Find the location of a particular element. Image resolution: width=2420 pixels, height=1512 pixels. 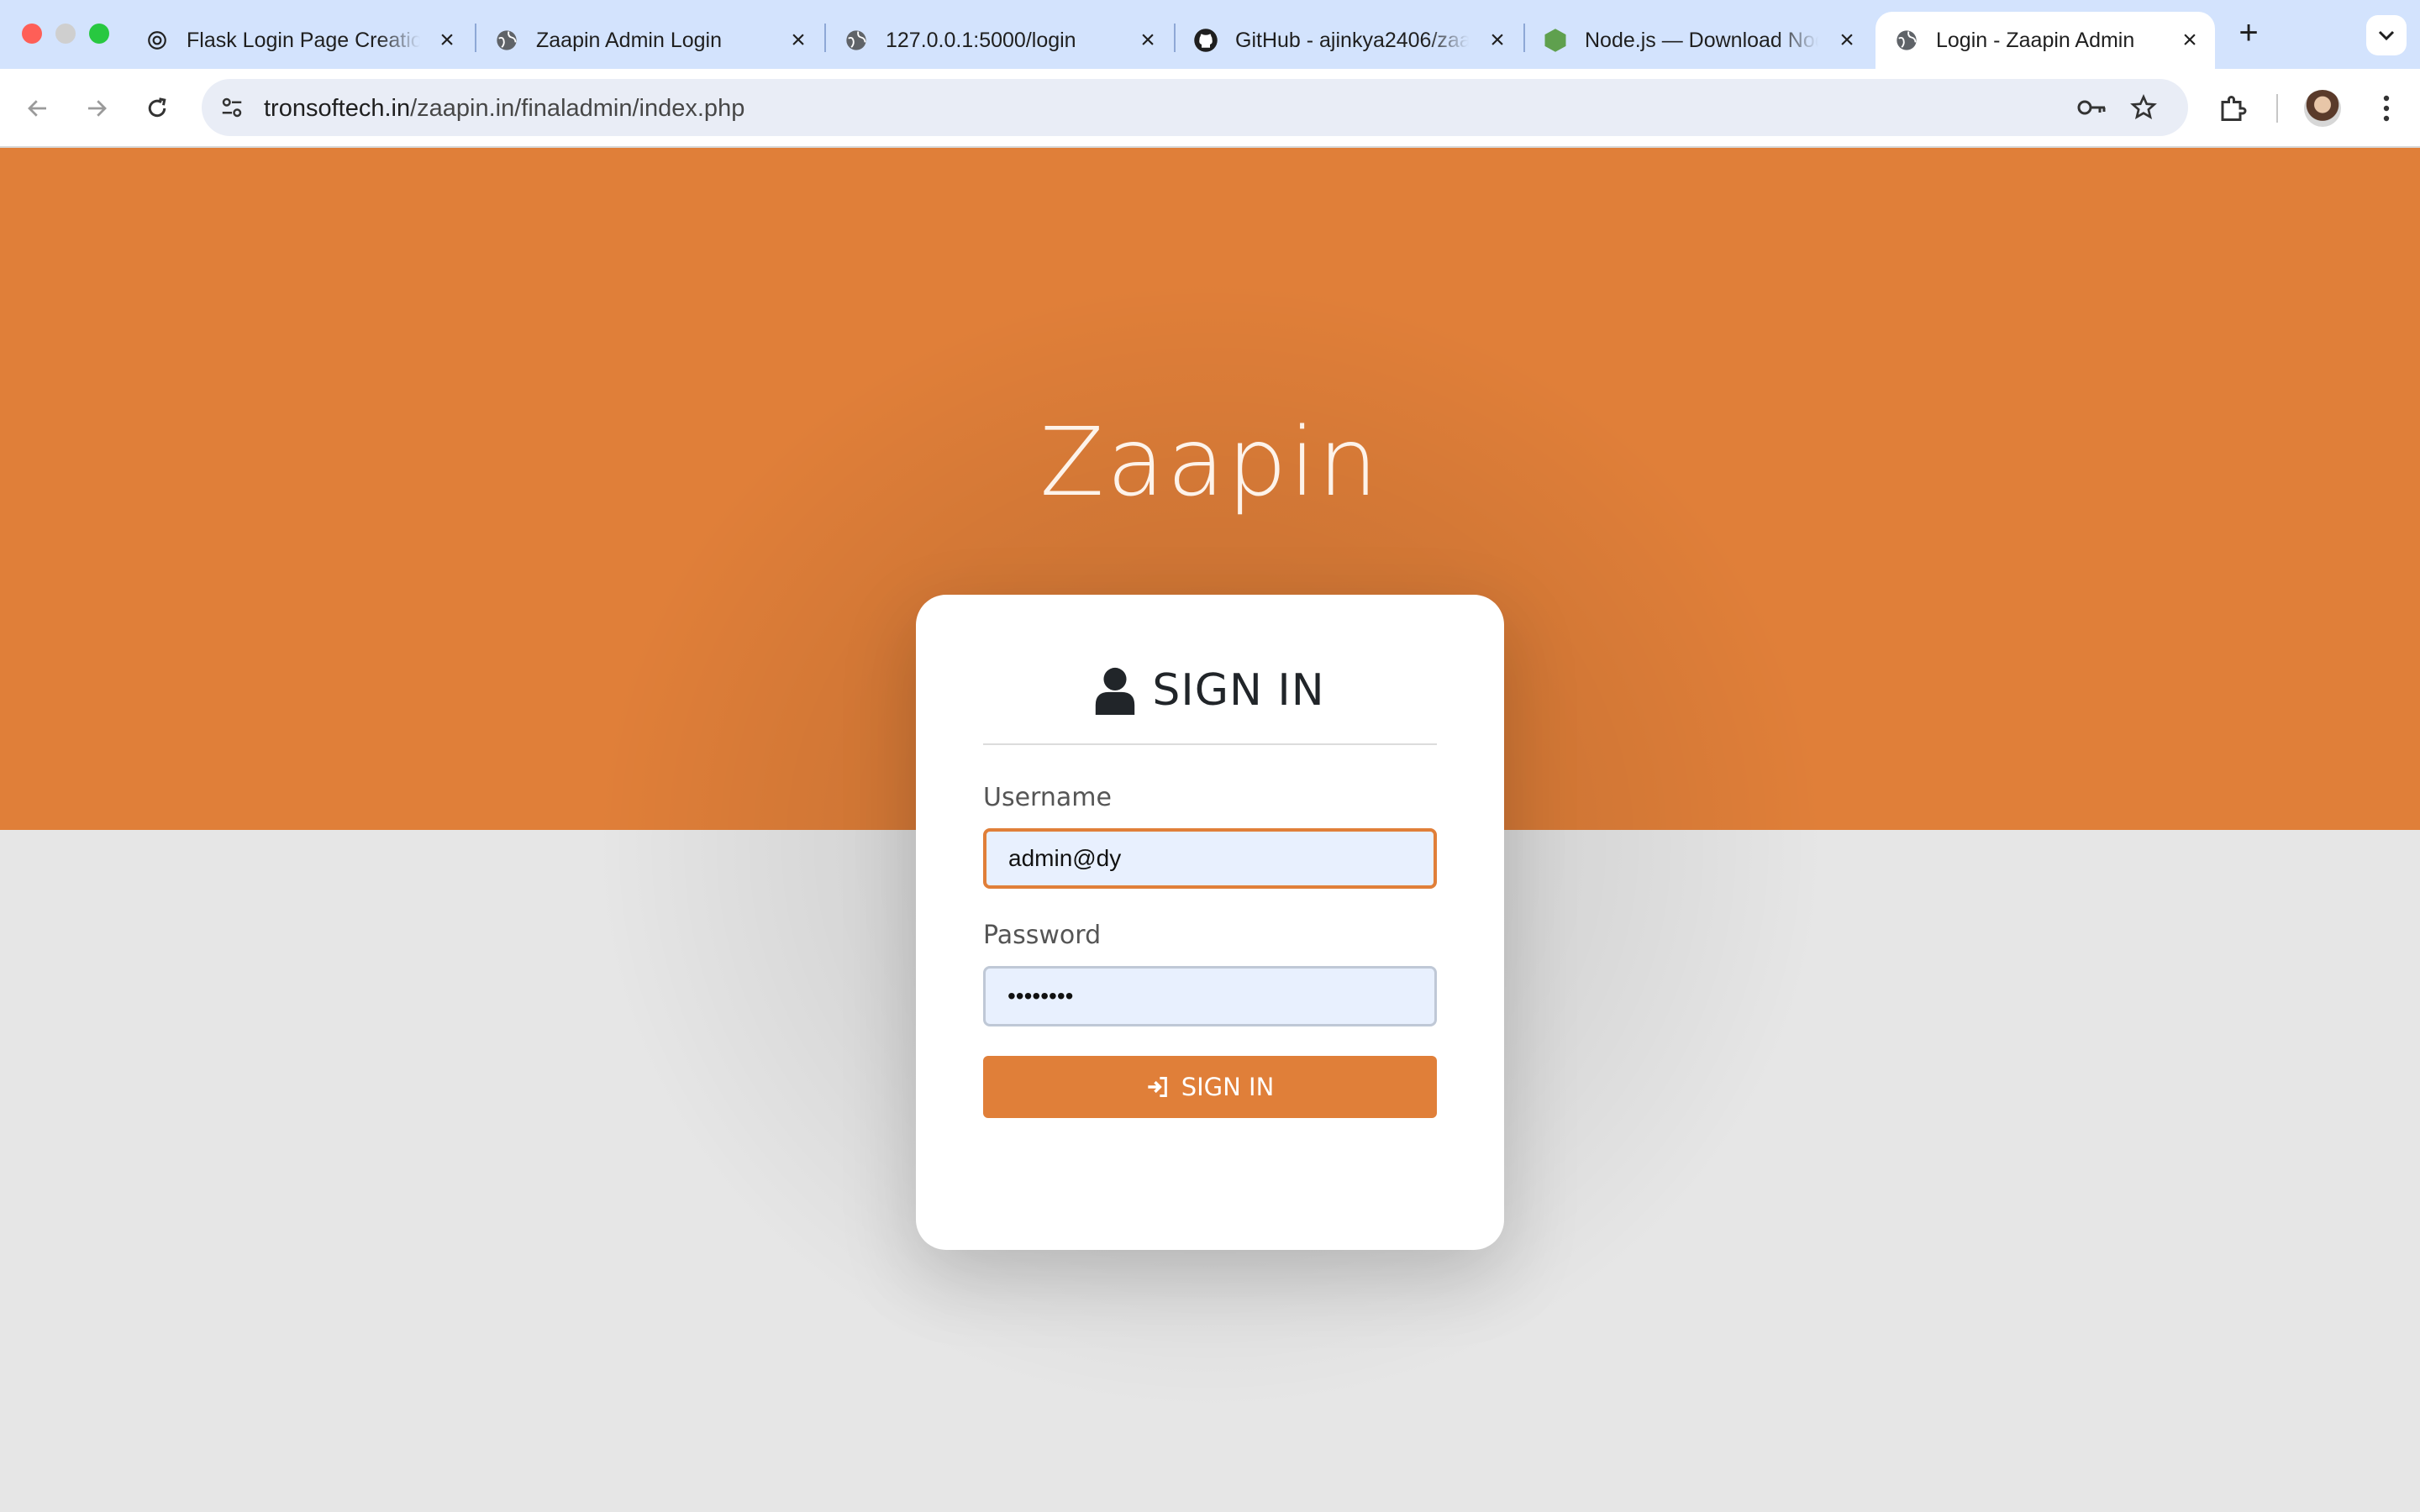

tab-title: GitHub - ajinkya2406/zaapin is located at coordinates (1352, 40).